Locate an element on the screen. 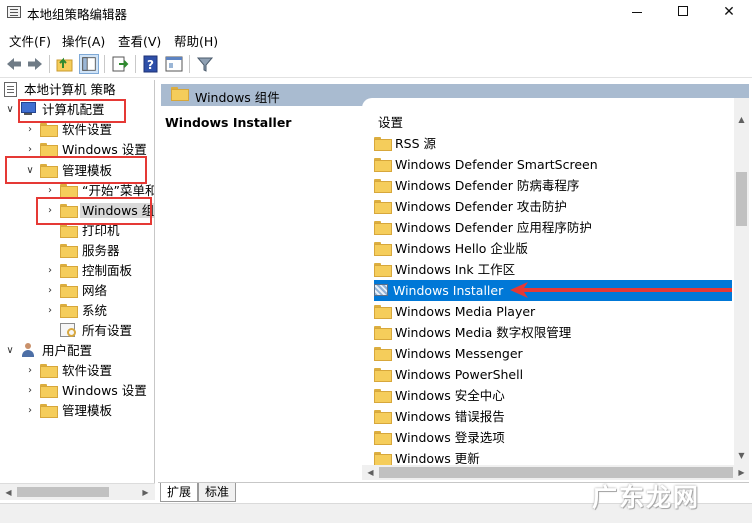 This screenshot has height=523, width=752. tree-item-software-settings: 软件设置 is located at coordinates (77, 130).